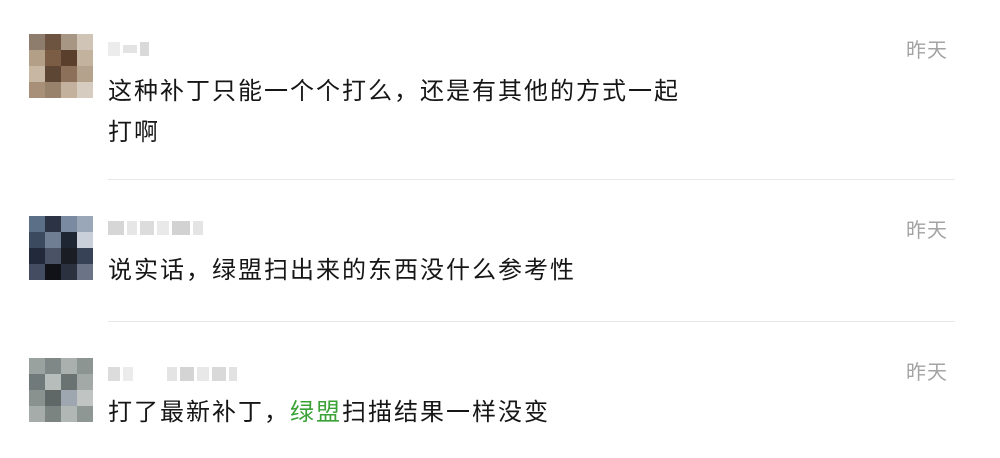  I want to click on comment-text: 打了最新补丁，绿盟扫描结果一样没变, so click(329, 412).